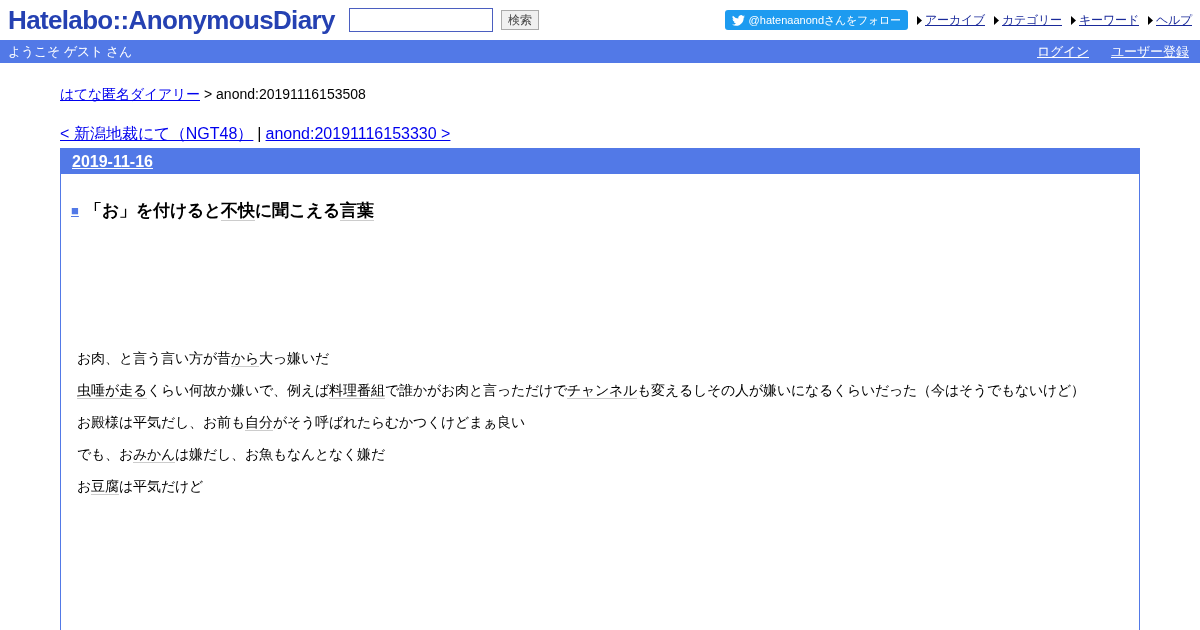  What do you see at coordinates (75, 211) in the screenshot?
I see `section-marker-link: ■` at bounding box center [75, 211].